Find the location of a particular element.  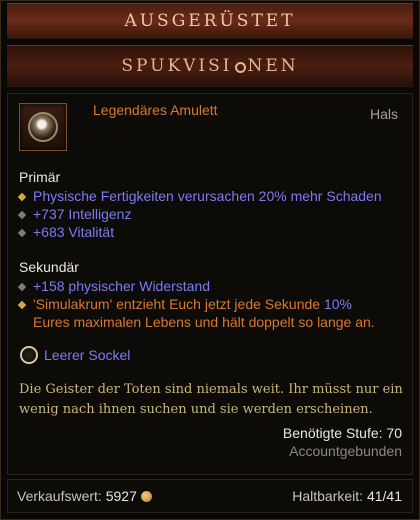

set-name-banner: SPUKVISI NEN is located at coordinates (210, 66).